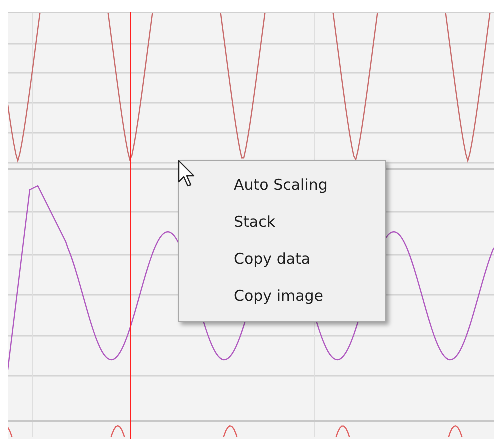  I want to click on menu-item: Copy image, so click(282, 296).